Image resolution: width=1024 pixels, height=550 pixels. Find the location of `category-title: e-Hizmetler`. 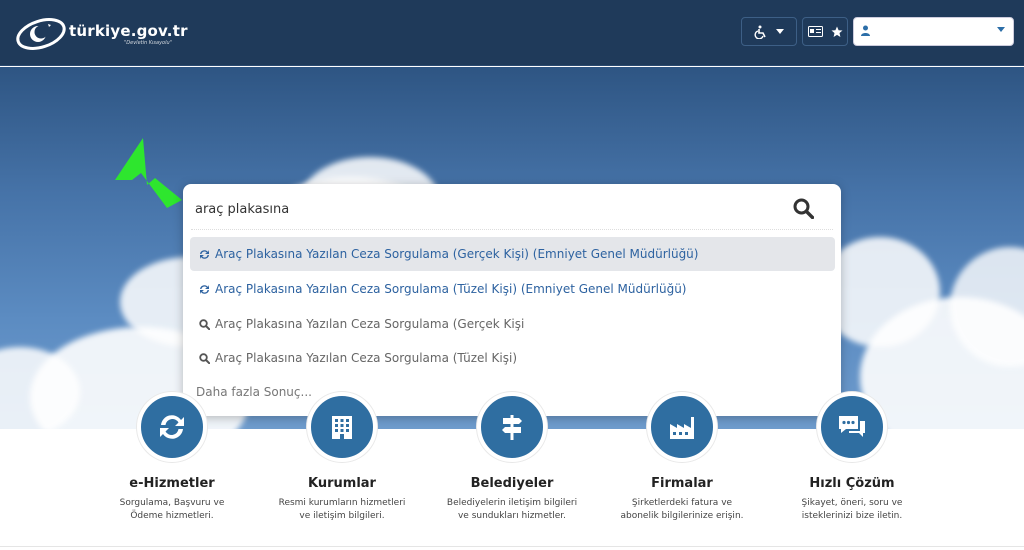

category-title: e-Hizmetler is located at coordinates (172, 483).